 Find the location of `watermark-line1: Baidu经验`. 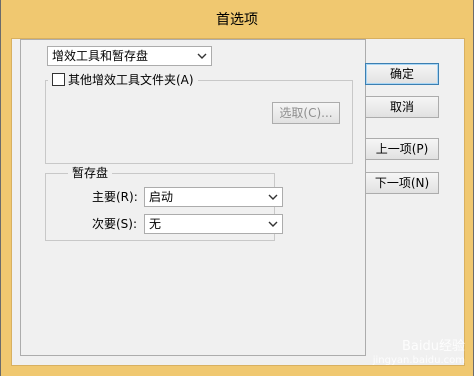

watermark-line1: Baidu经验 is located at coordinates (433, 346).